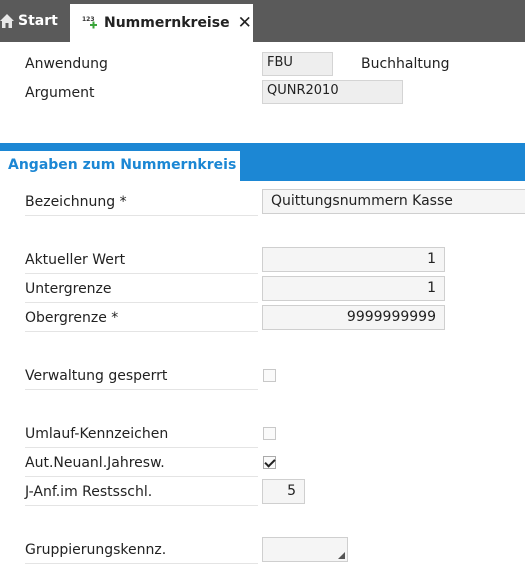 This screenshot has width=525, height=565. What do you see at coordinates (262, 21) in the screenshot?
I see `tab-bar: Start 123 Nummernkreise ✕` at bounding box center [262, 21].